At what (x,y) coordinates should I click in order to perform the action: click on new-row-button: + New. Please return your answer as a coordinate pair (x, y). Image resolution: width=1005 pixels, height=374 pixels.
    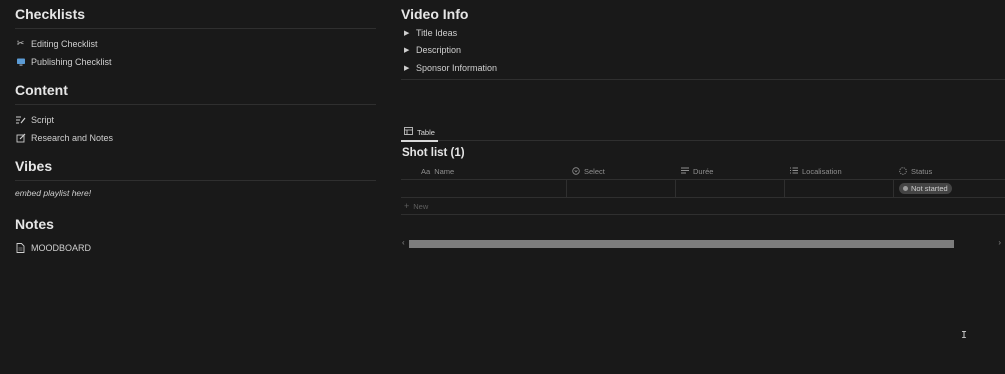
    Looking at the image, I should click on (703, 206).